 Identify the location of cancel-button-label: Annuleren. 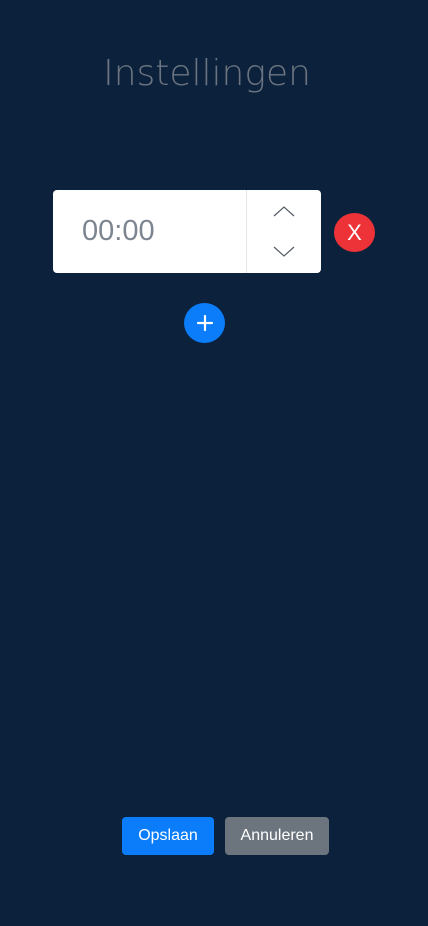
(277, 835).